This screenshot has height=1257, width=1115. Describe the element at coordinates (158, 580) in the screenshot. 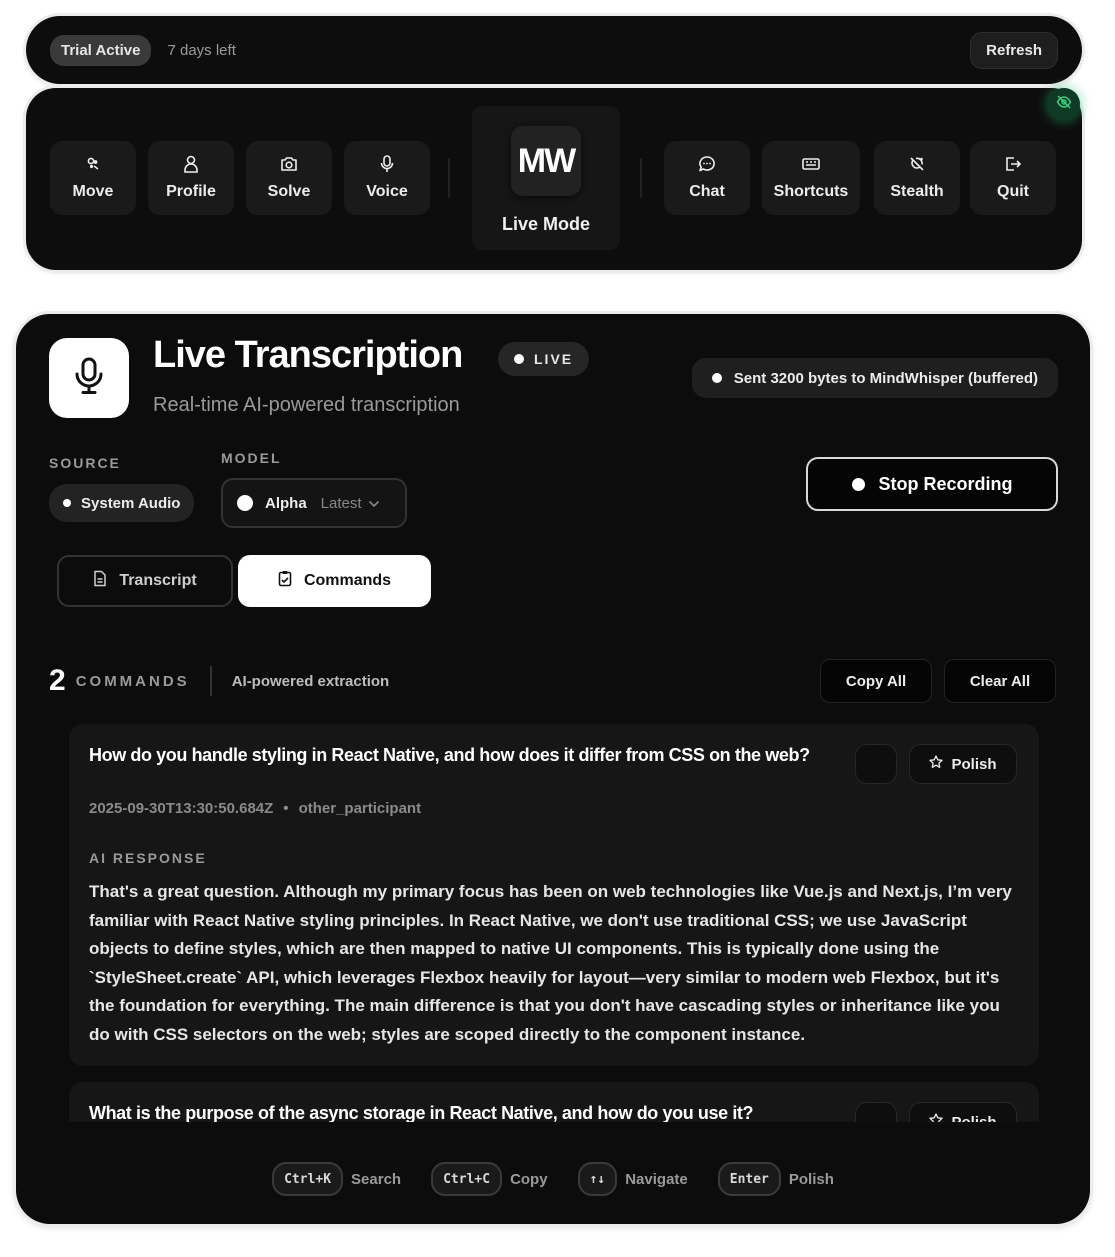

I see `tab-transcript-label: Transcript` at that location.